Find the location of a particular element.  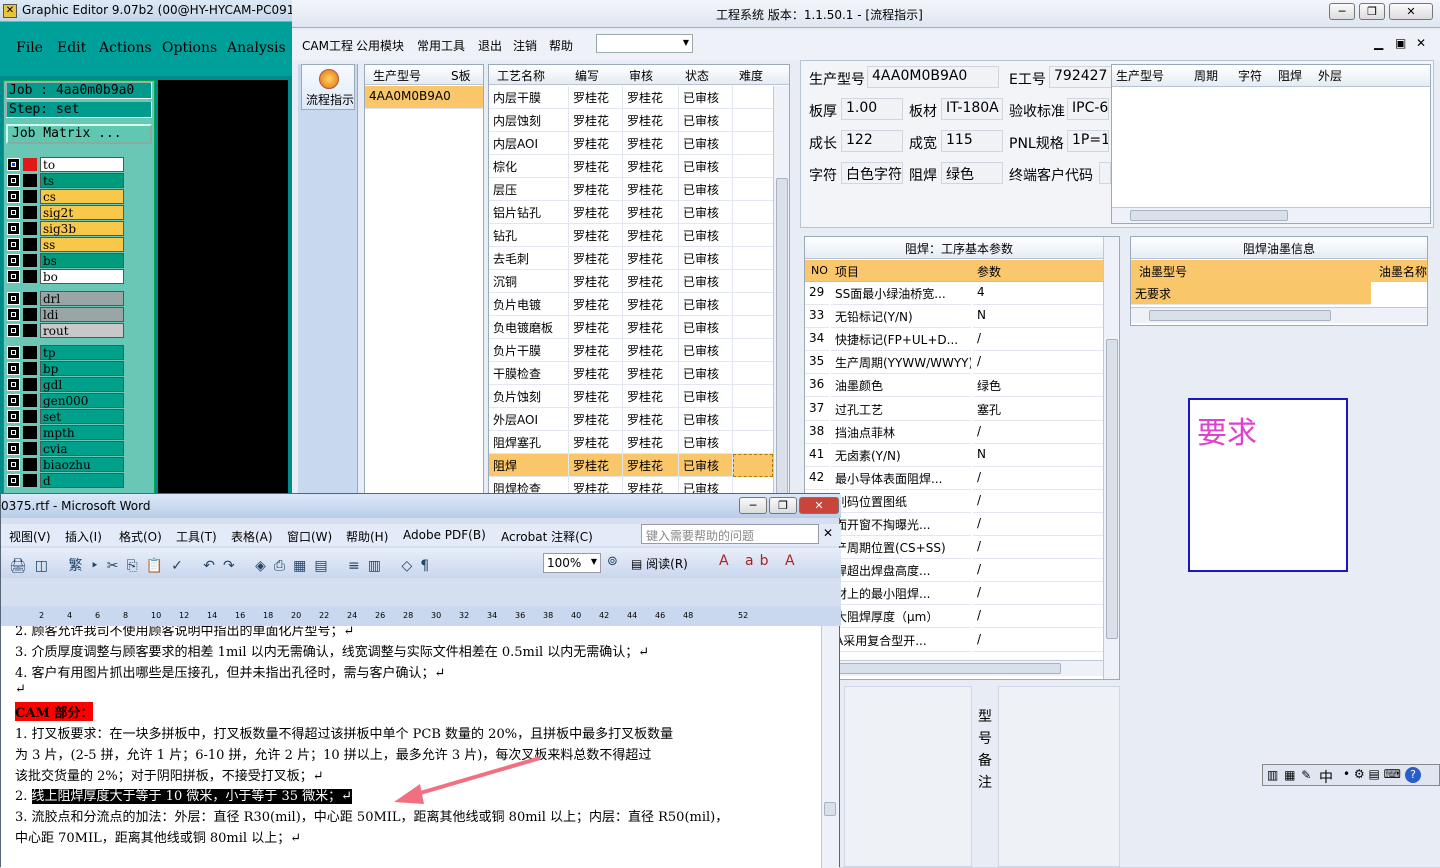

layer-name: gen000 is located at coordinates (82, 400).